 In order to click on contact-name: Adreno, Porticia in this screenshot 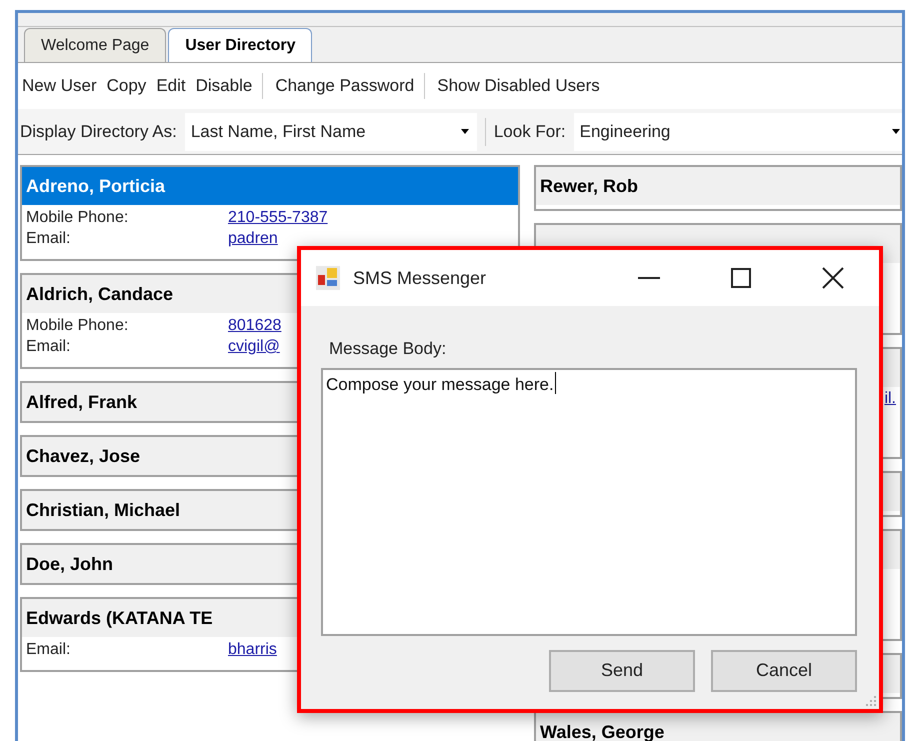, I will do `click(270, 186)`.